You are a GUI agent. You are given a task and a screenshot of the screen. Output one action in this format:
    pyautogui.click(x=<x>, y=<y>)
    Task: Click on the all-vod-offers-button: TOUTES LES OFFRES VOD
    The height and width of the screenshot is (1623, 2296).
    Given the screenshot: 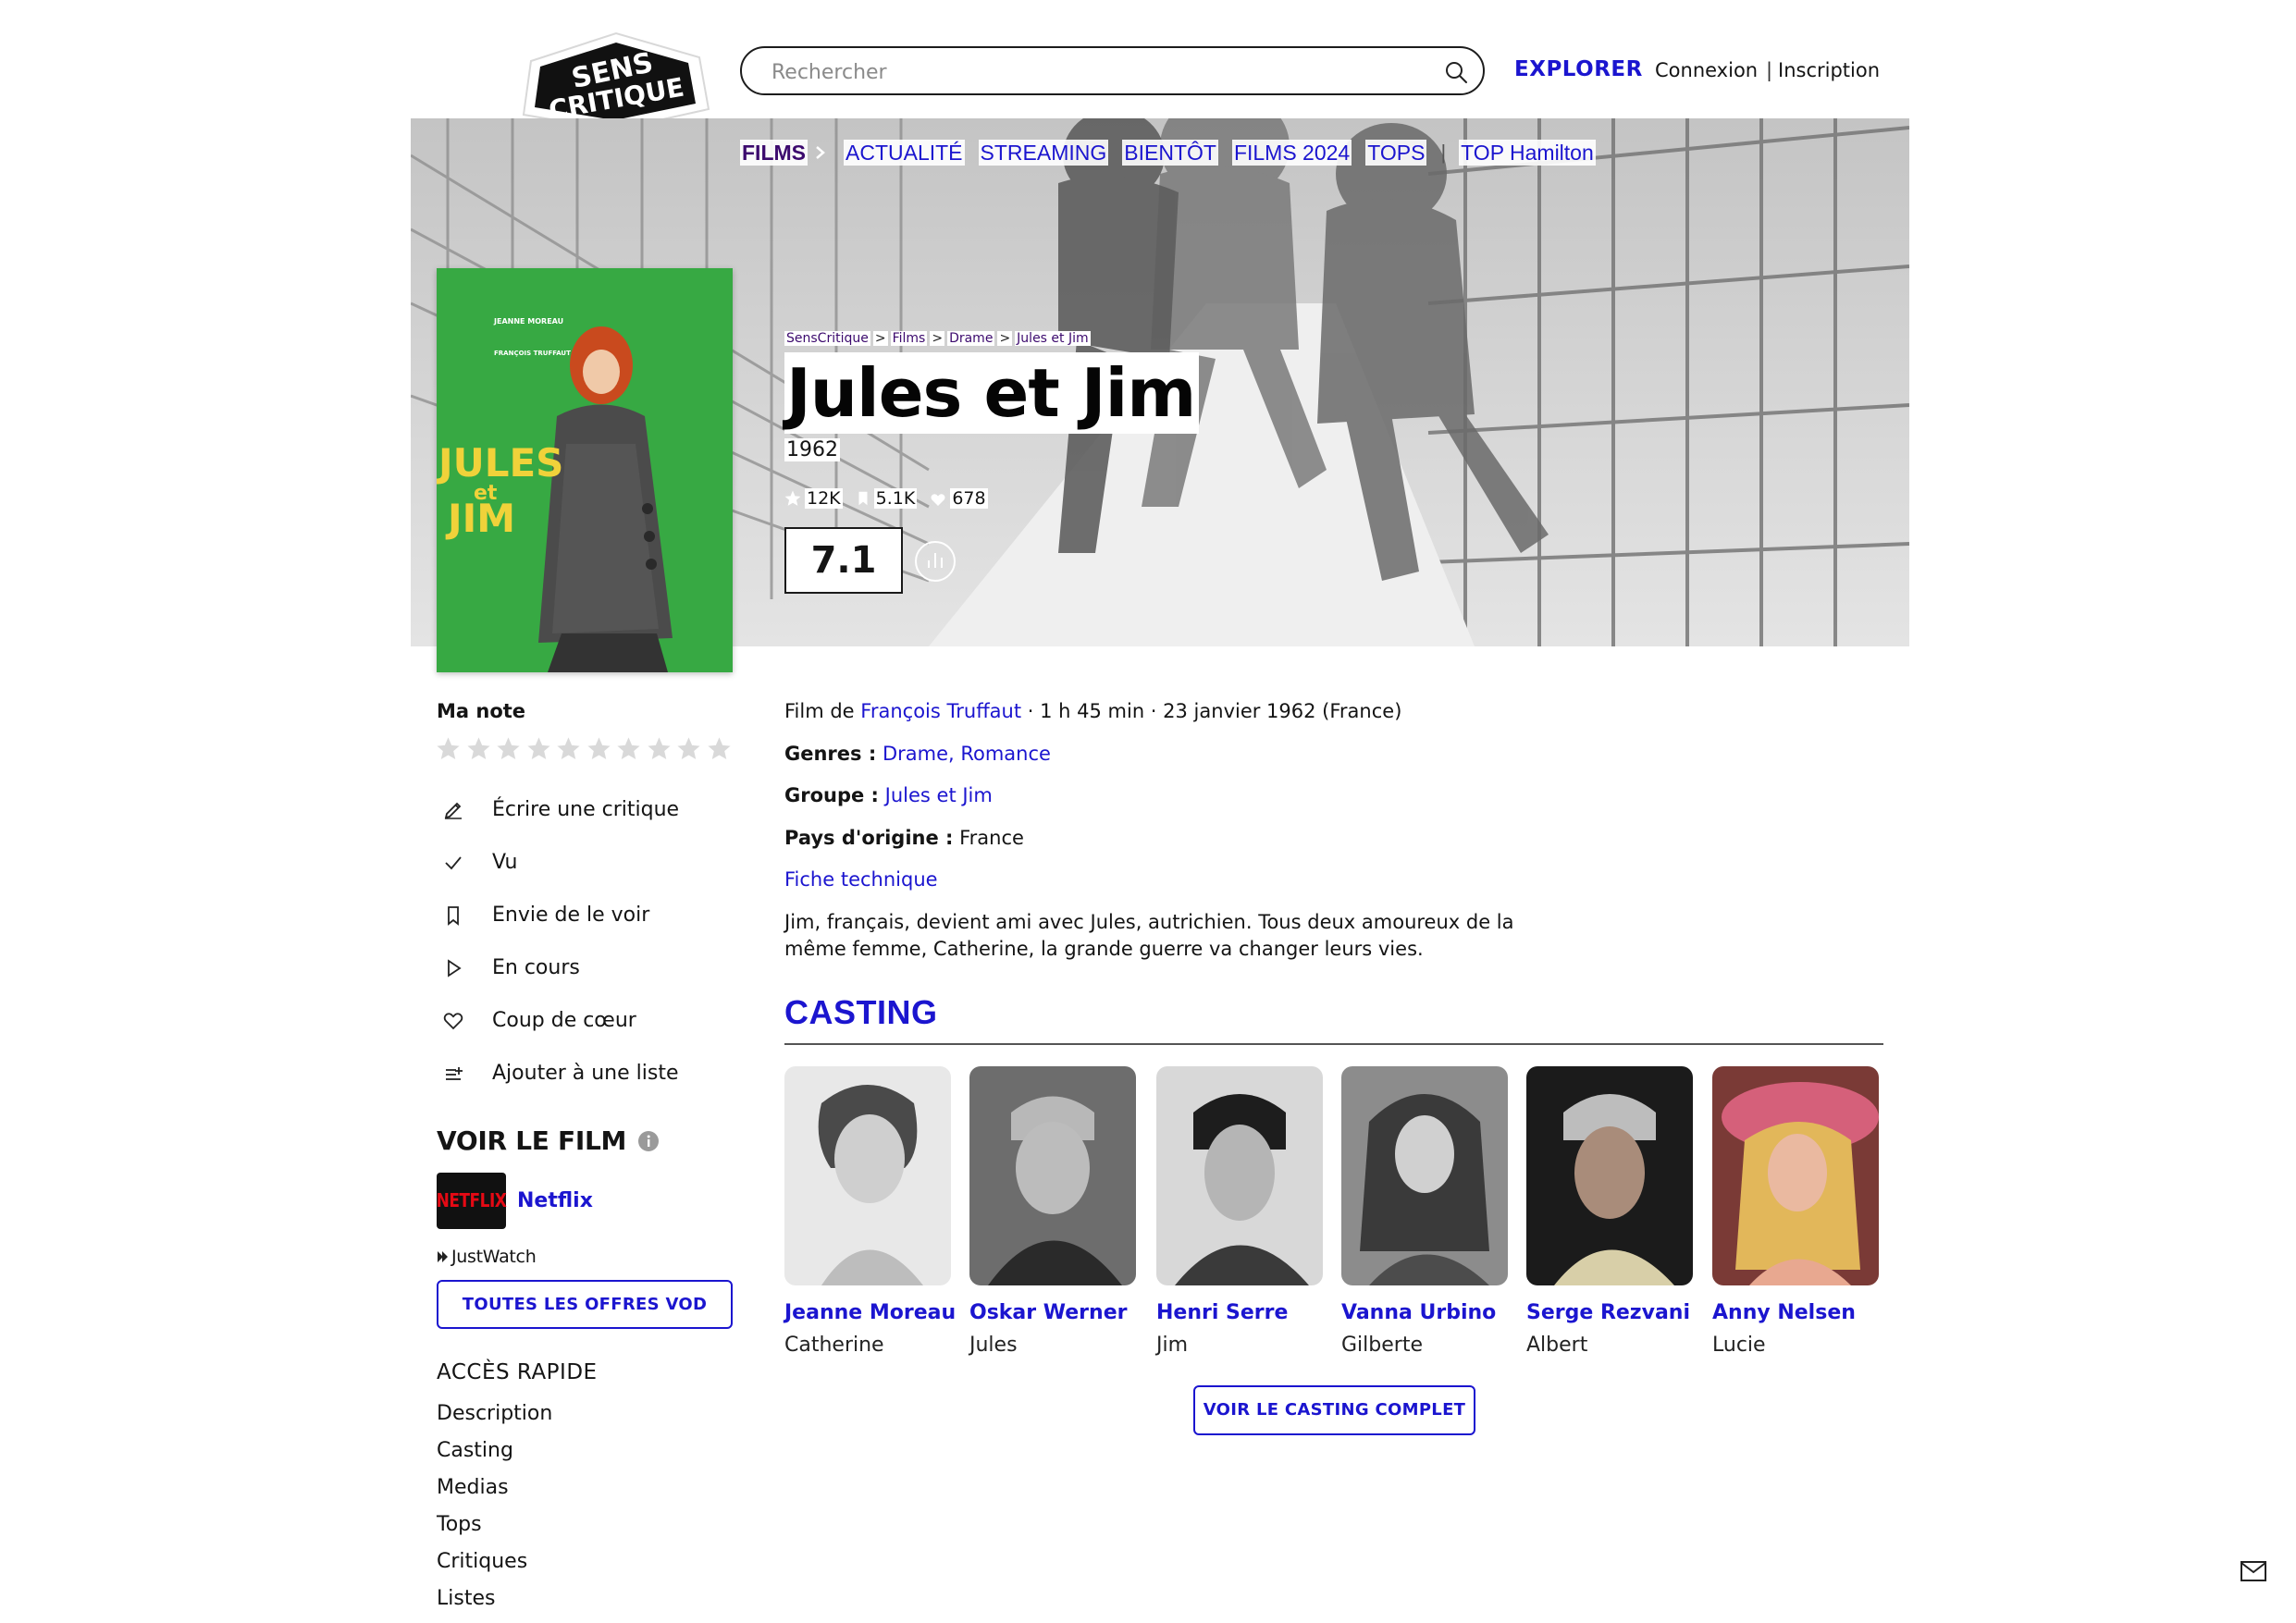 What is the action you would take?
    pyautogui.click(x=585, y=1304)
    